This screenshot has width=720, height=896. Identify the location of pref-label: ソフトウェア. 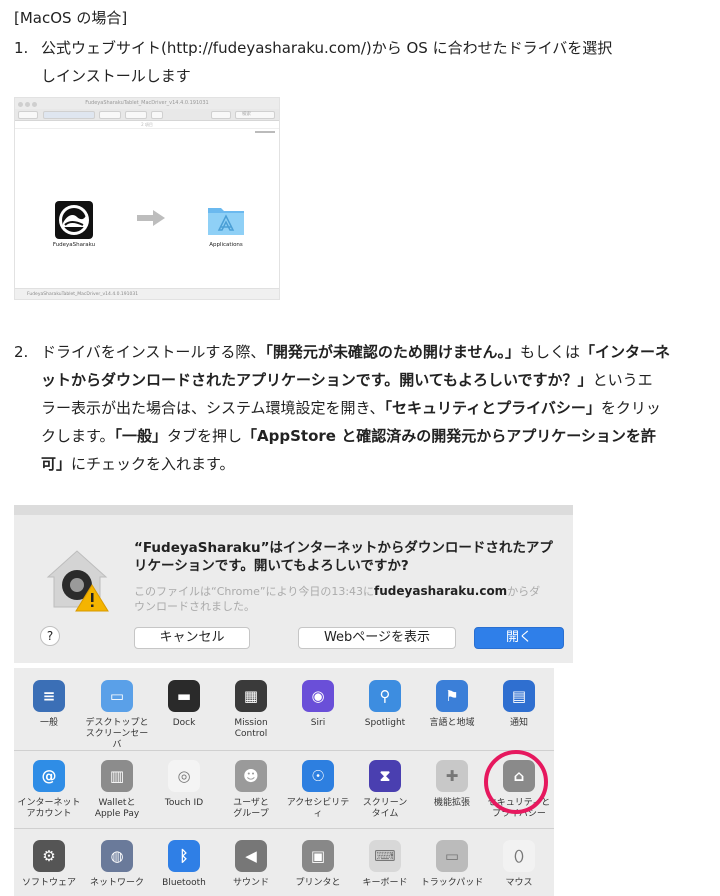
(48, 883).